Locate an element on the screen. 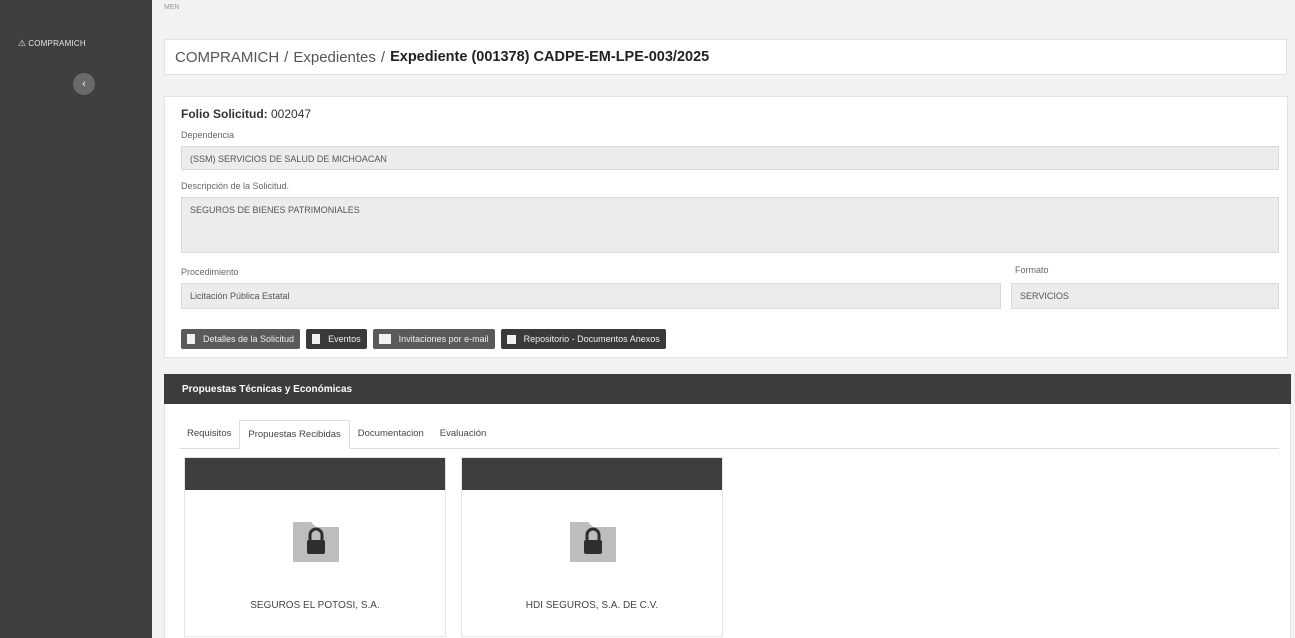 The image size is (1295, 638). folio-value: 002047 is located at coordinates (291, 114).